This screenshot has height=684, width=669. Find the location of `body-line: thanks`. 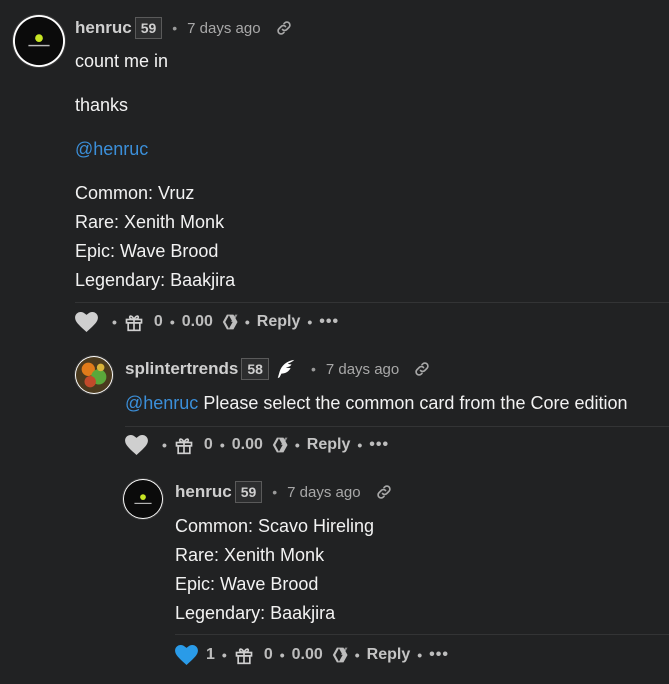

body-line: thanks is located at coordinates (102, 105).